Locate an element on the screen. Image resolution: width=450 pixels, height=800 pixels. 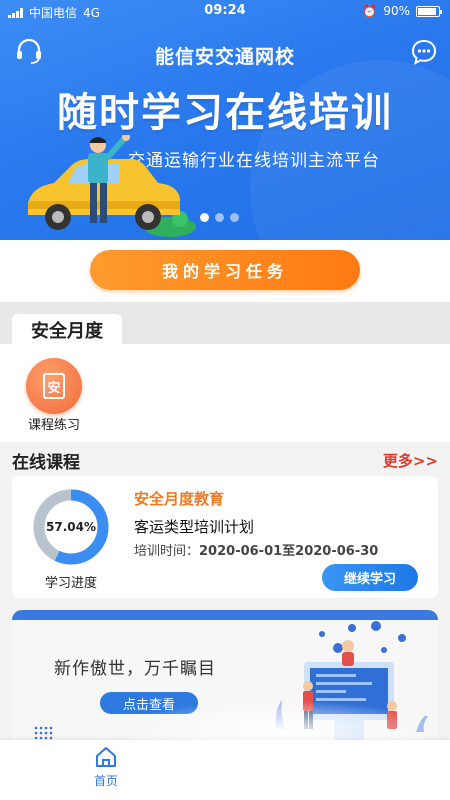
task-area: 我的学习任务 is located at coordinates (225, 271).